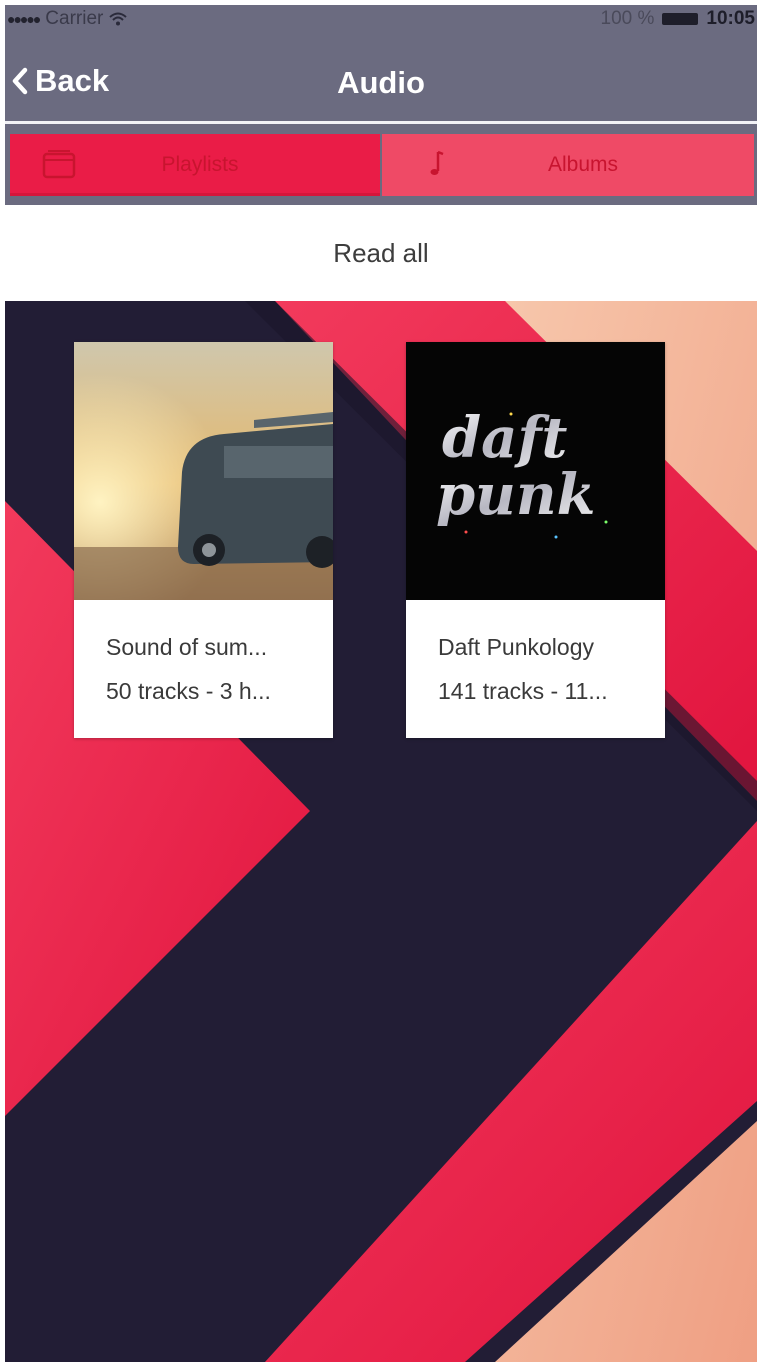  I want to click on playlist-title: Daft Punkology, so click(516, 647).